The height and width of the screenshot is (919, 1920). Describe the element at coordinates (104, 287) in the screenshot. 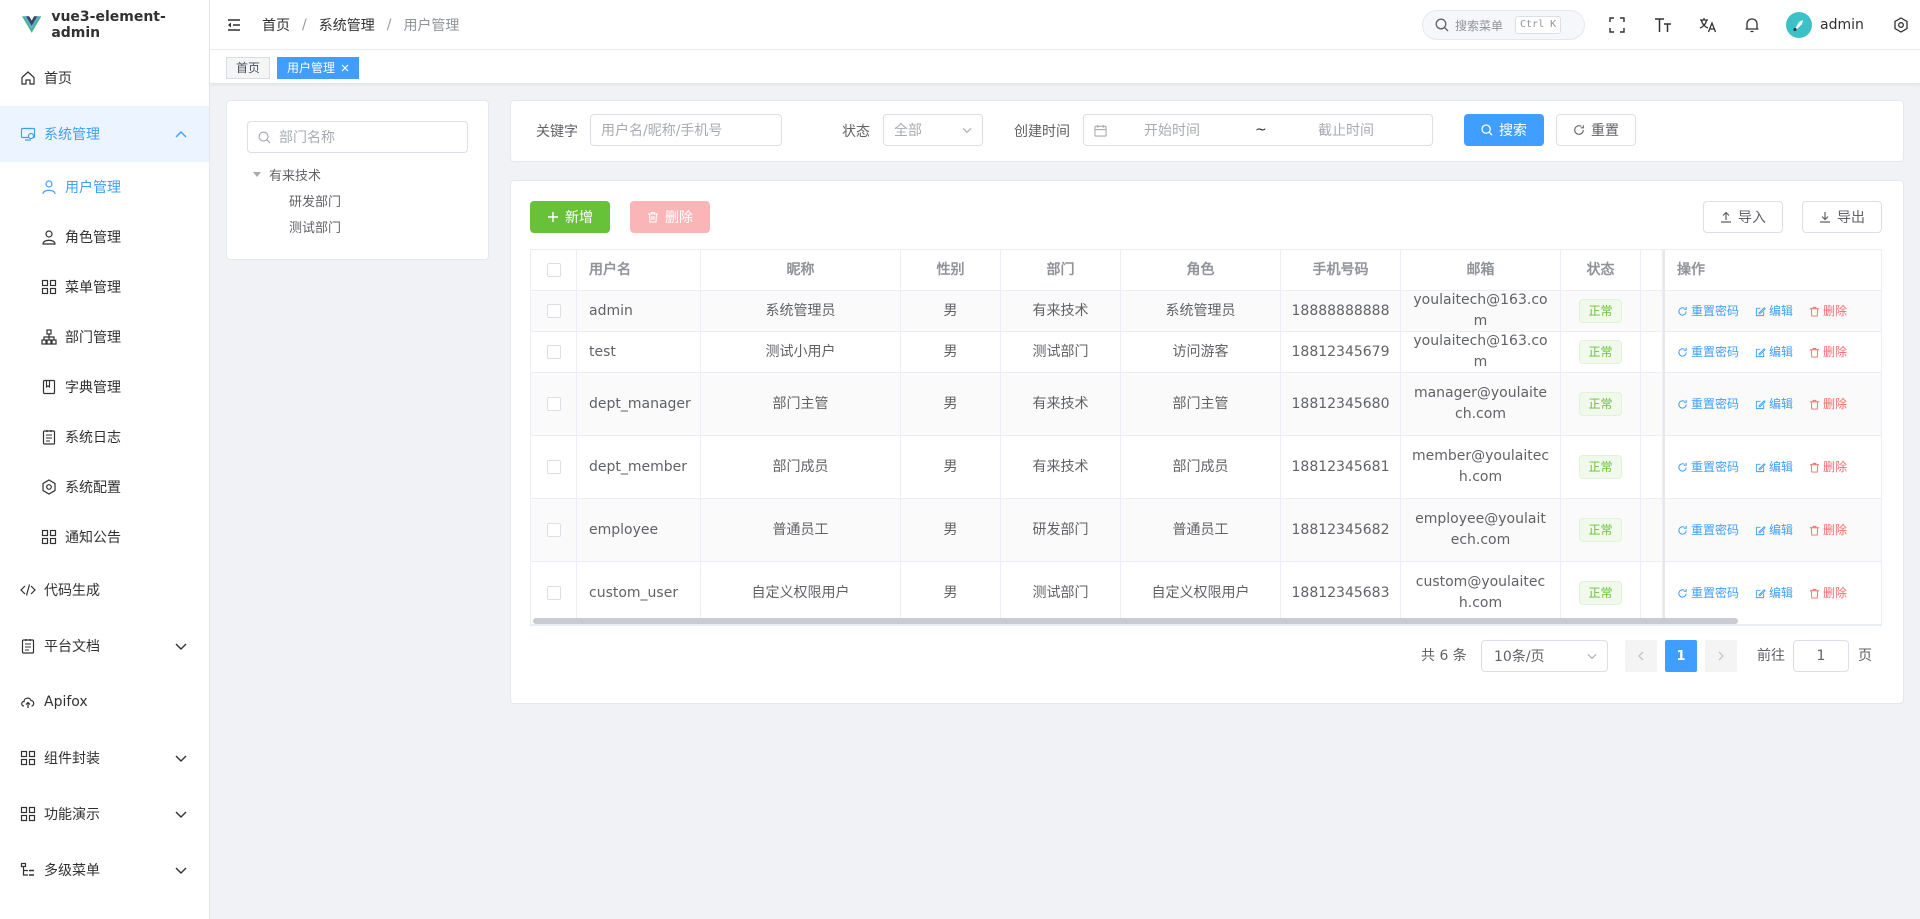

I see `sidebar-item-menus: 菜单管理` at that location.